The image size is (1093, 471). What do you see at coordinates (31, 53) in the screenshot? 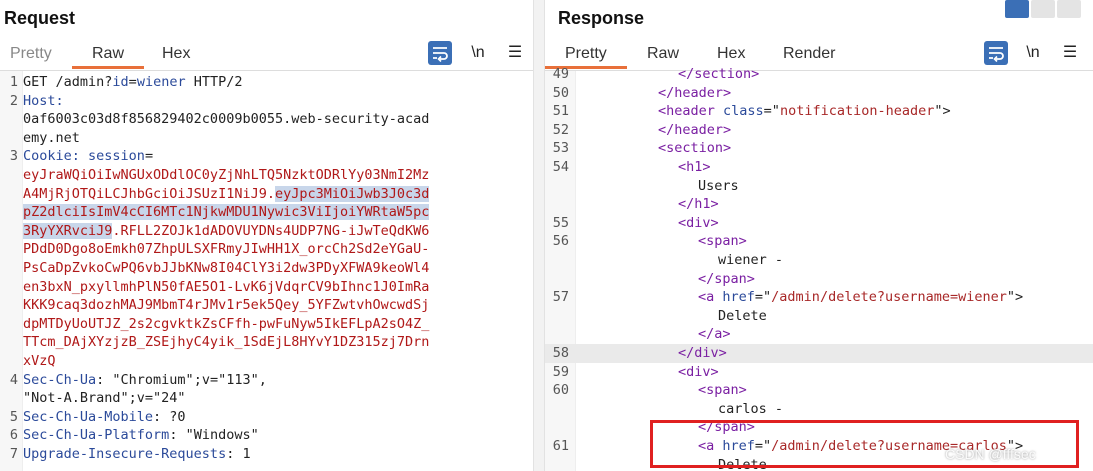
I see `request-tab-pretty: Pretty` at bounding box center [31, 53].